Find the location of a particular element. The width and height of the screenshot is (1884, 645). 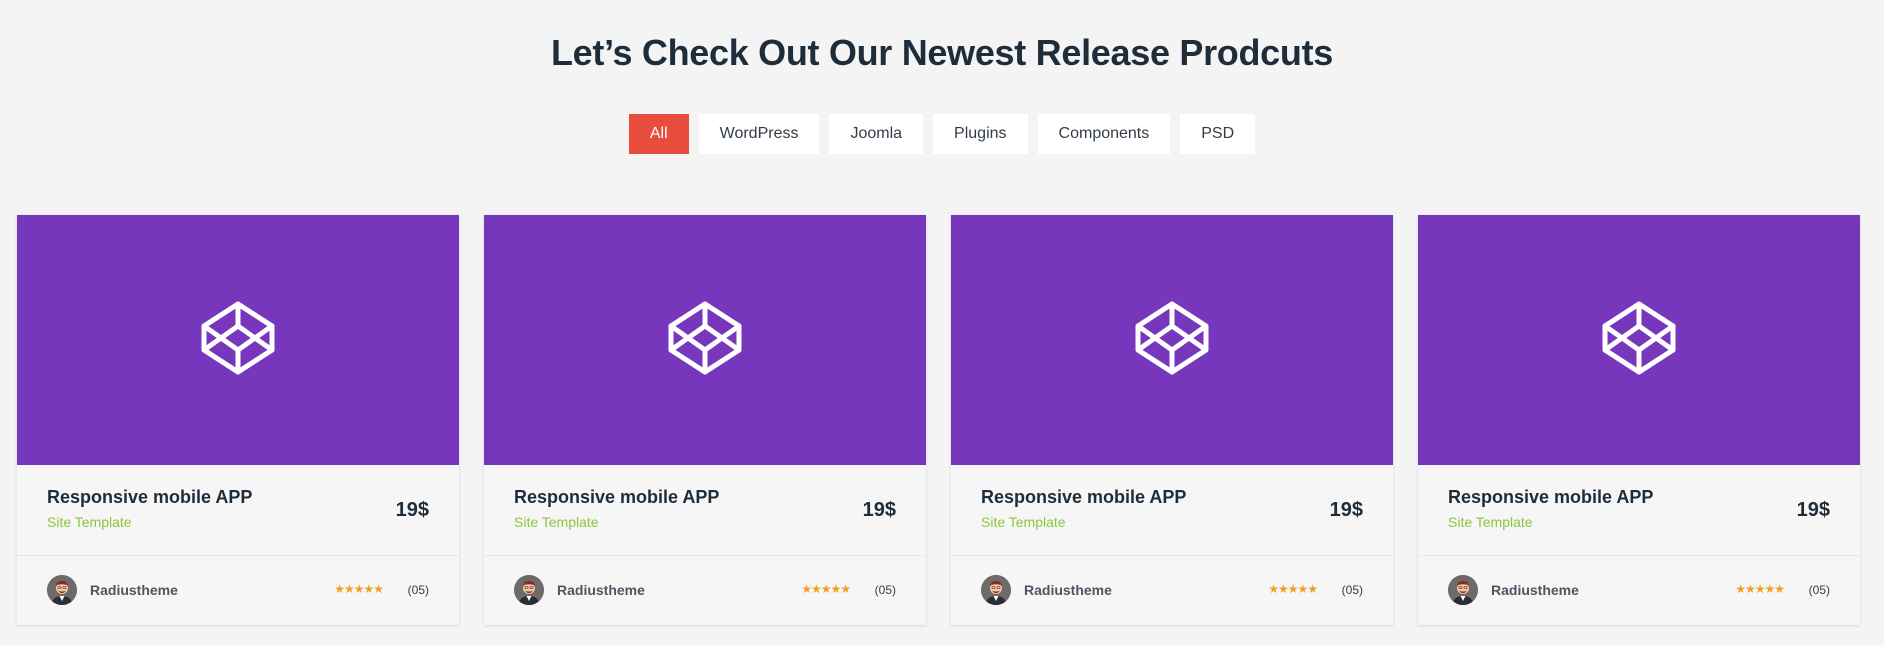

filter-all-button: All is located at coordinates (658, 134).